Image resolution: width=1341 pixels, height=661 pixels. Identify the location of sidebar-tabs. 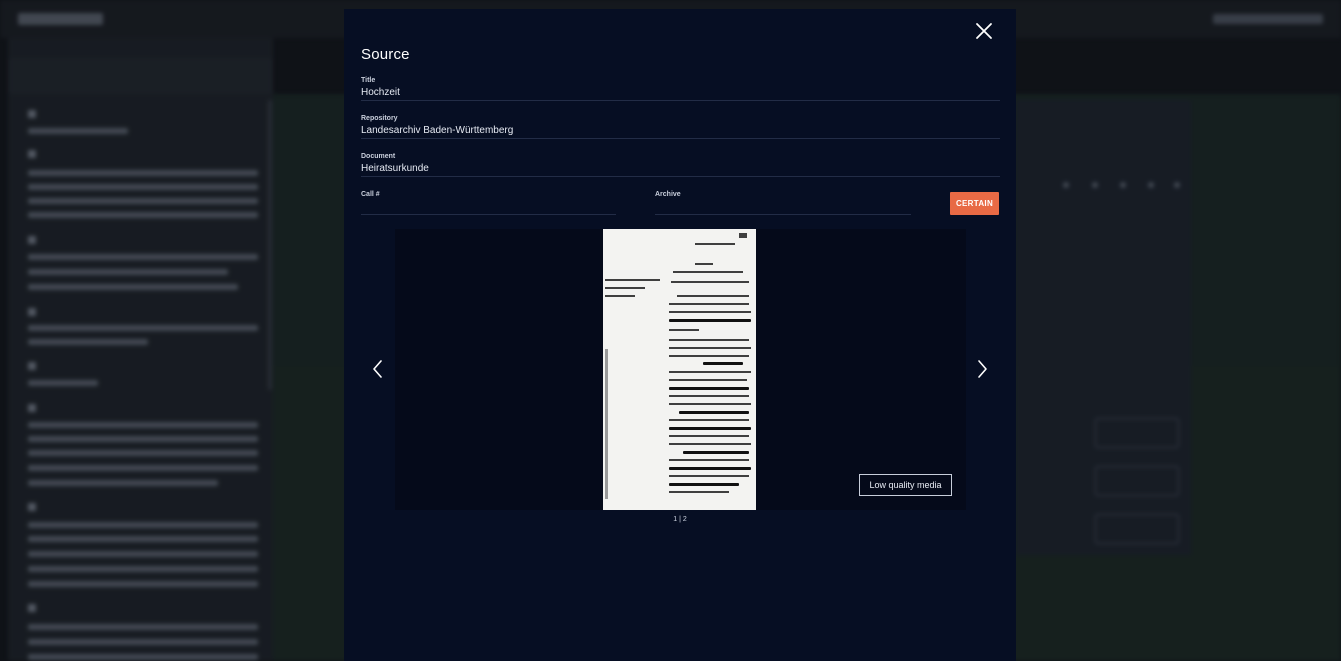
(140, 76).